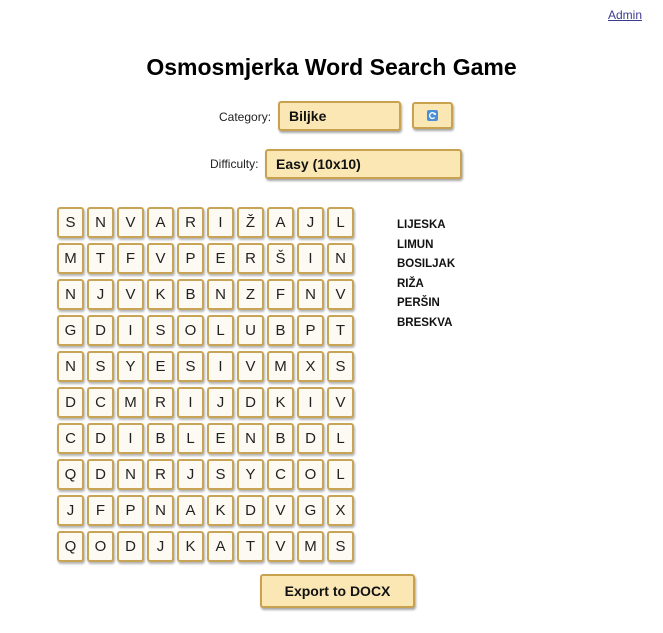 The width and height of the screenshot is (663, 633). I want to click on admin-link: Admin, so click(625, 15).